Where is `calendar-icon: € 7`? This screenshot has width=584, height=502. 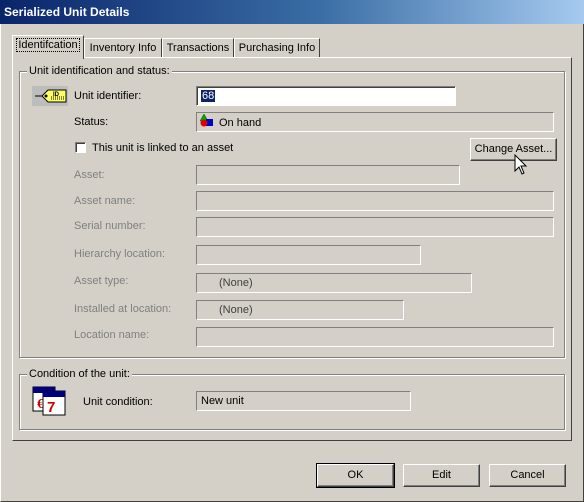 calendar-icon: € 7 is located at coordinates (49, 402).